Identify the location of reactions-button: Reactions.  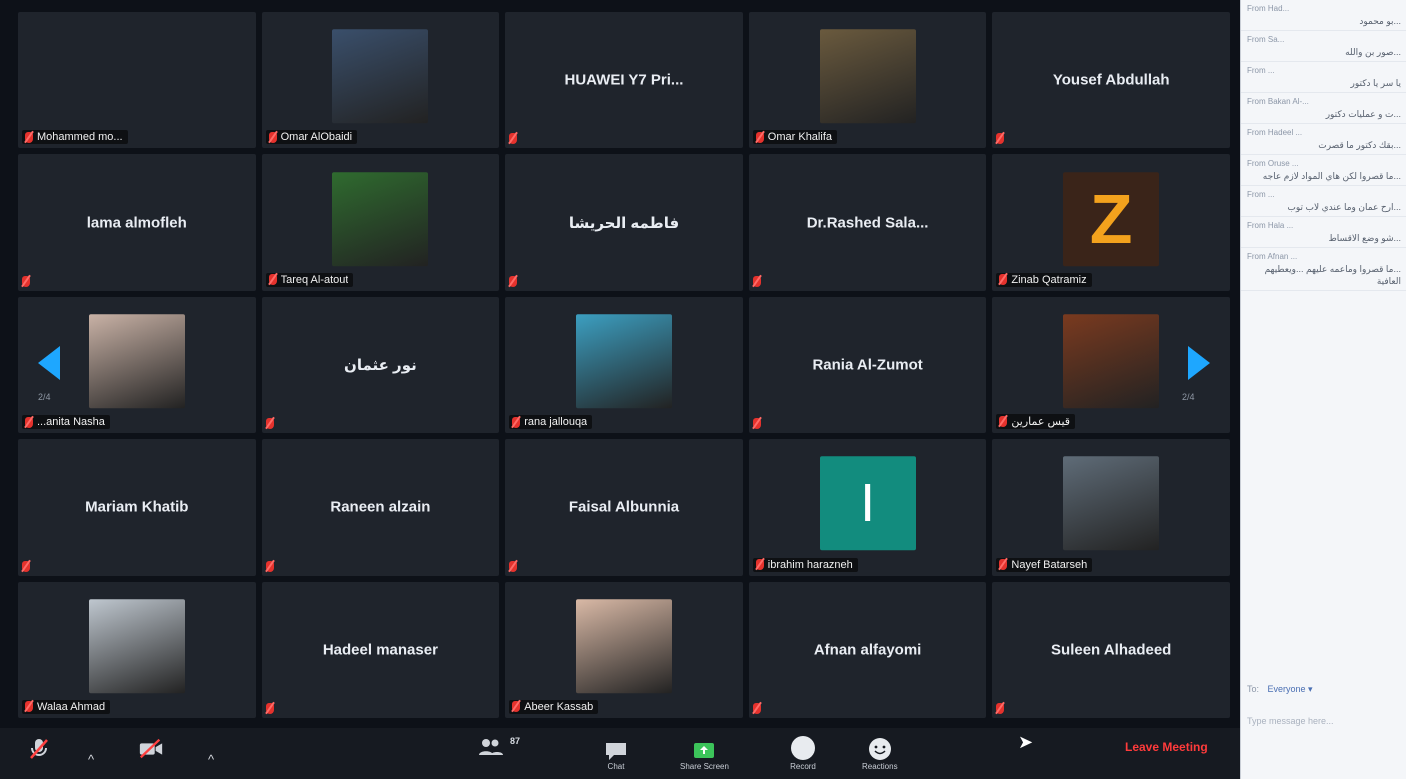
(880, 752).